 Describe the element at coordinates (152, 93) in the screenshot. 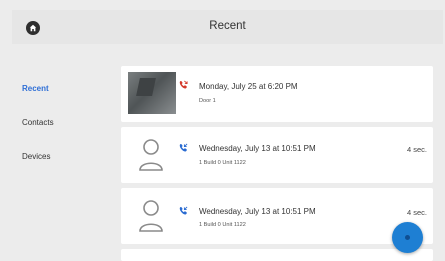

I see `snapshot-thumbnail` at that location.